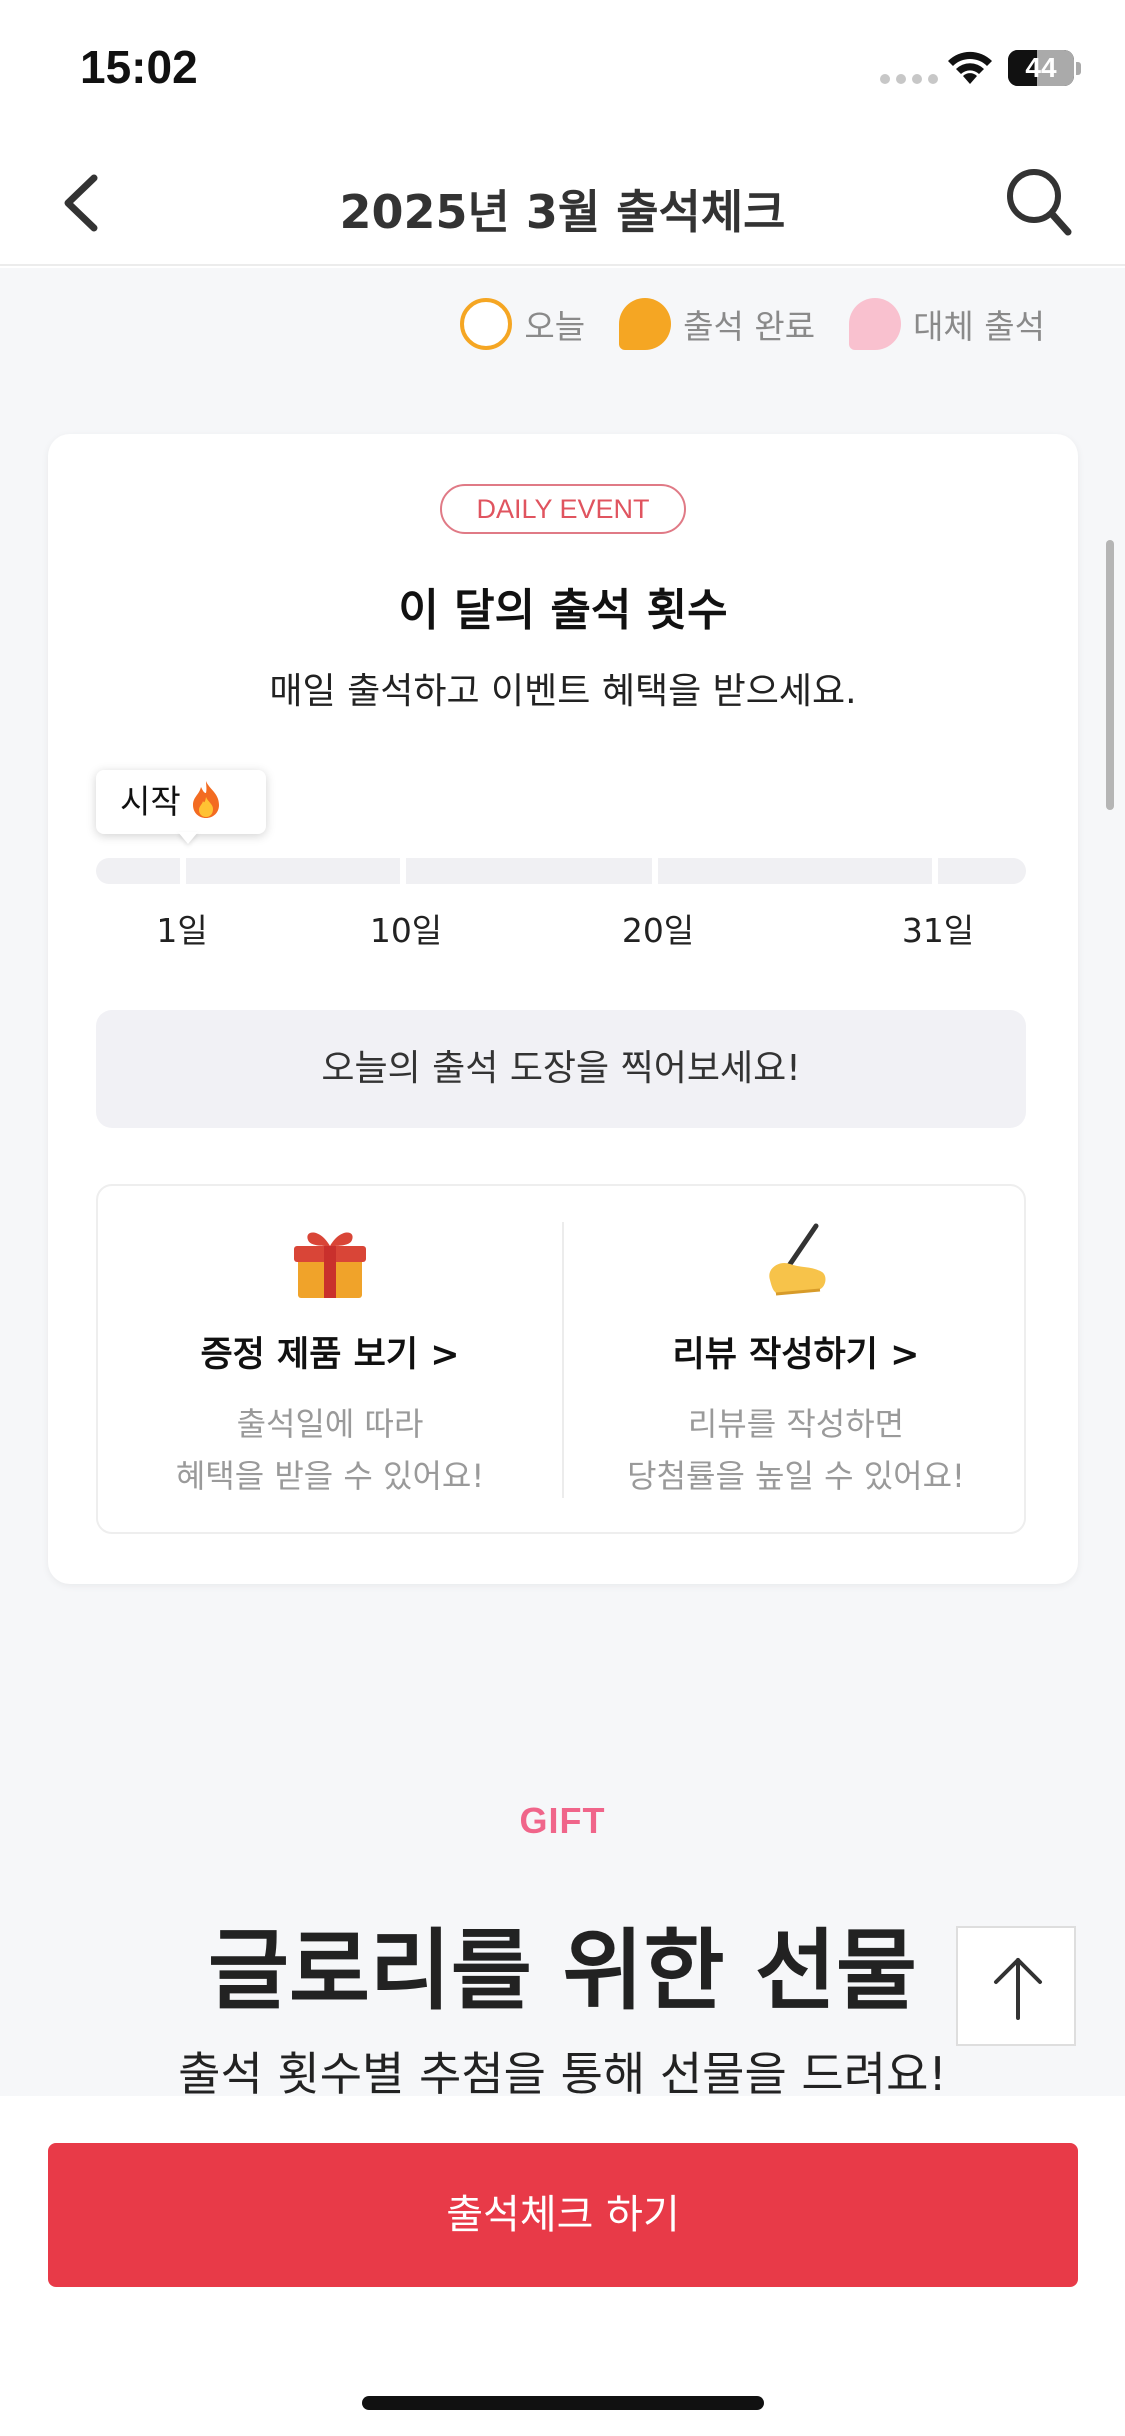 This screenshot has height=2436, width=1125. I want to click on legend-substitute: 대체 출석, so click(947, 324).